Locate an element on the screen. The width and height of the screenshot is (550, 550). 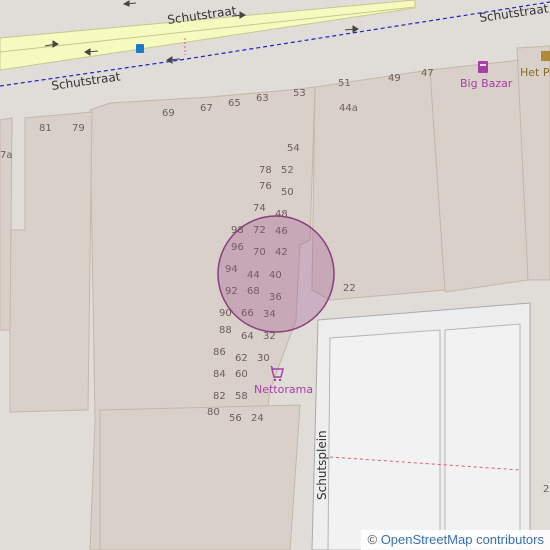
house-number: 53 is located at coordinates (299, 93).